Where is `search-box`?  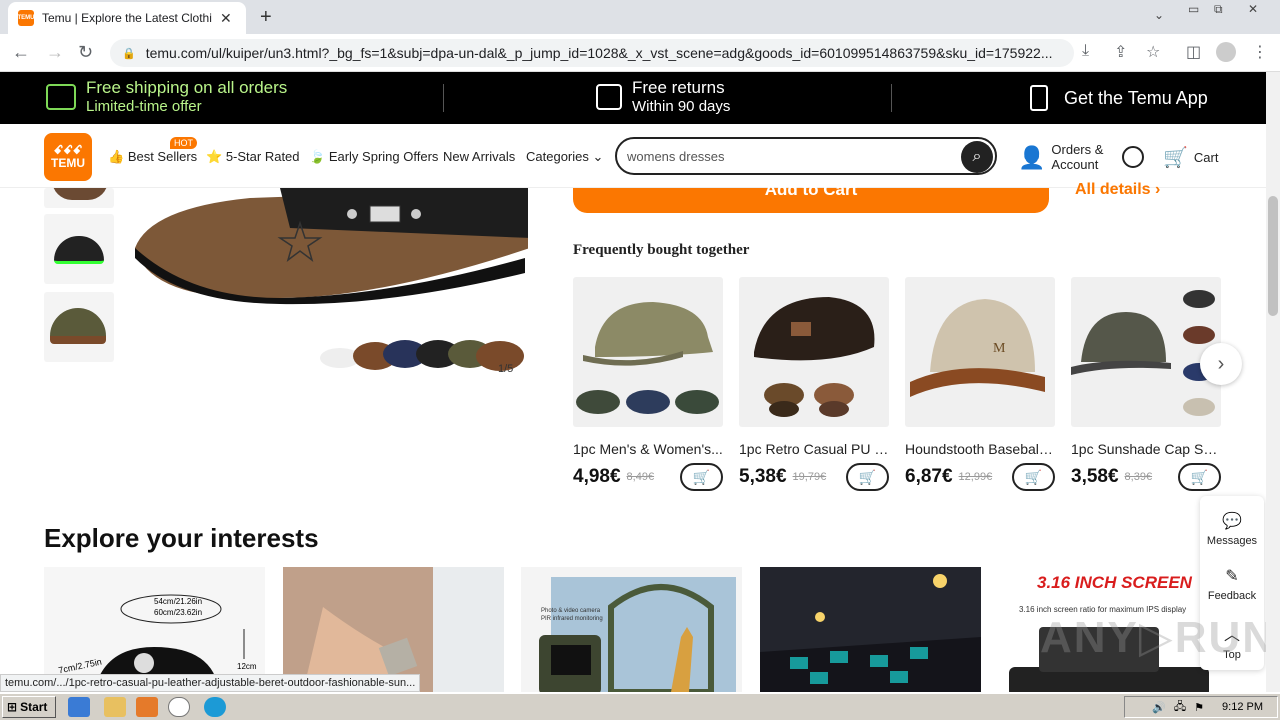
search-box is located at coordinates (806, 156).